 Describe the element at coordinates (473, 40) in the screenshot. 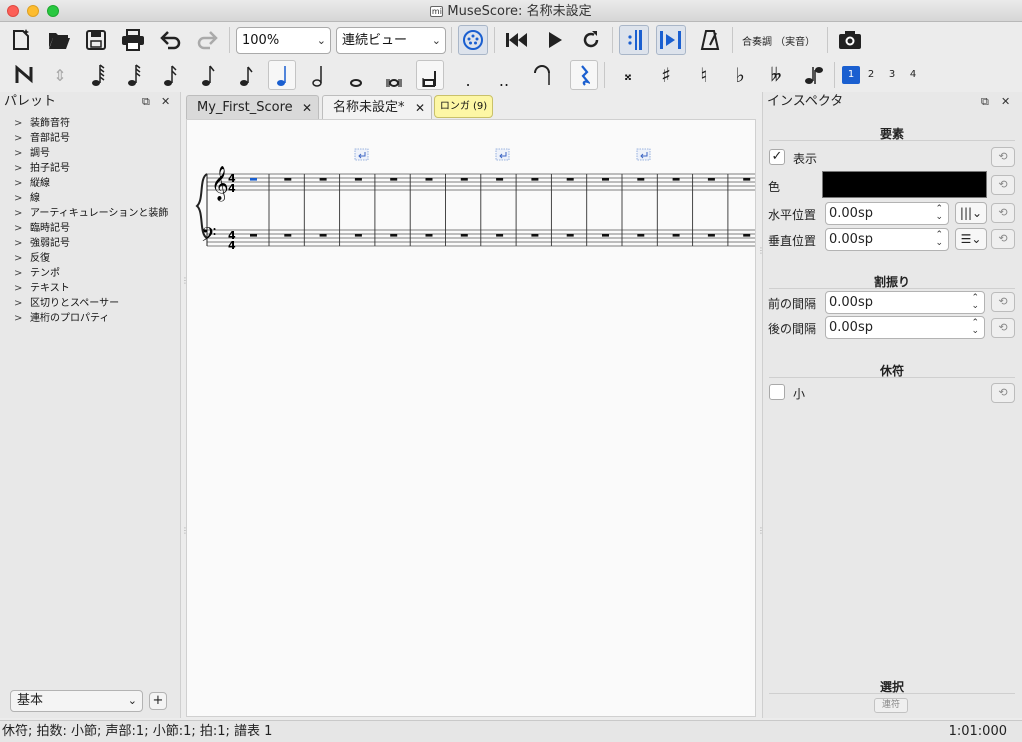

I see `midi-input-button` at that location.